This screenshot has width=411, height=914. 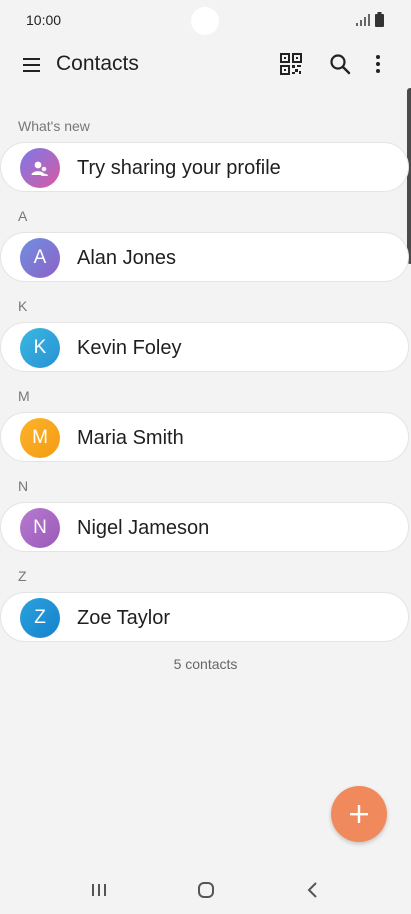 I want to click on navigation-bar, so click(x=205, y=889).